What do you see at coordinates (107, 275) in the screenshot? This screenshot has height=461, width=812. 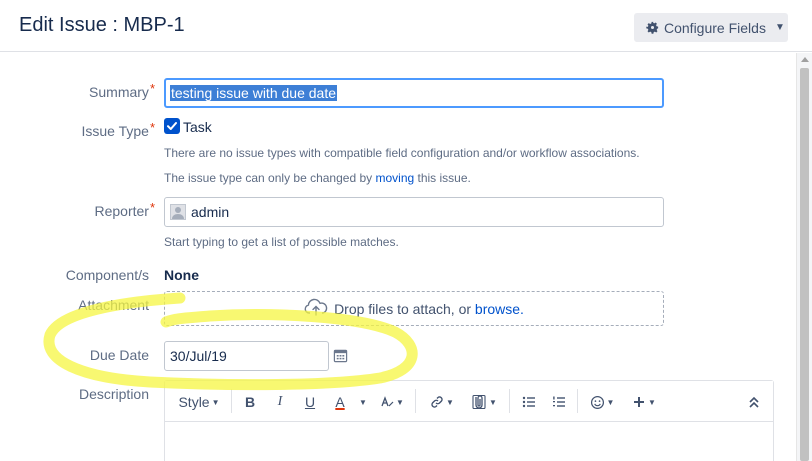 I see `components-label: Component/s` at bounding box center [107, 275].